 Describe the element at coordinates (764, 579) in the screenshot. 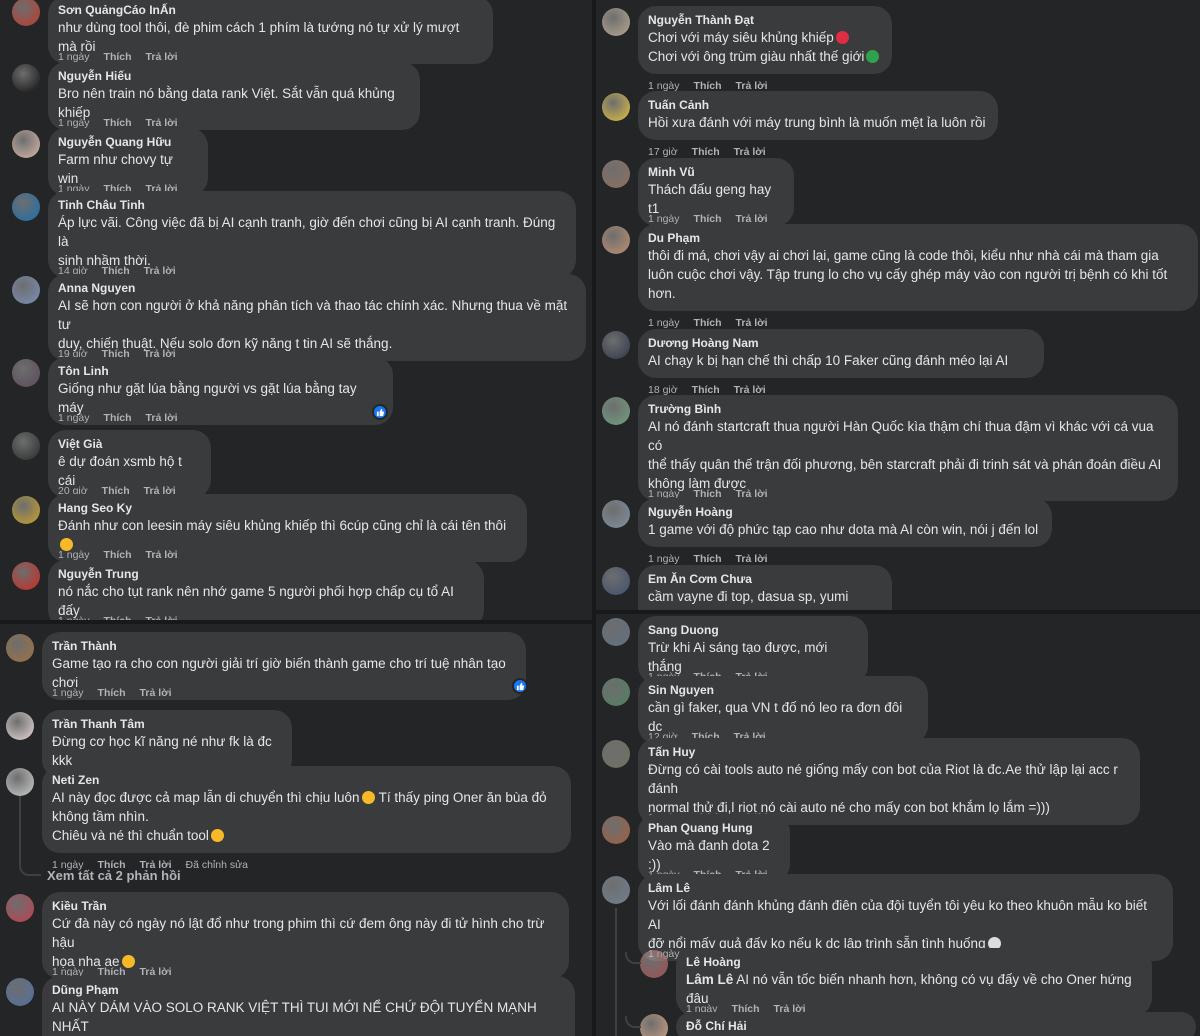

I see `comment-author: Em Ăn Cơm Chưa` at that location.